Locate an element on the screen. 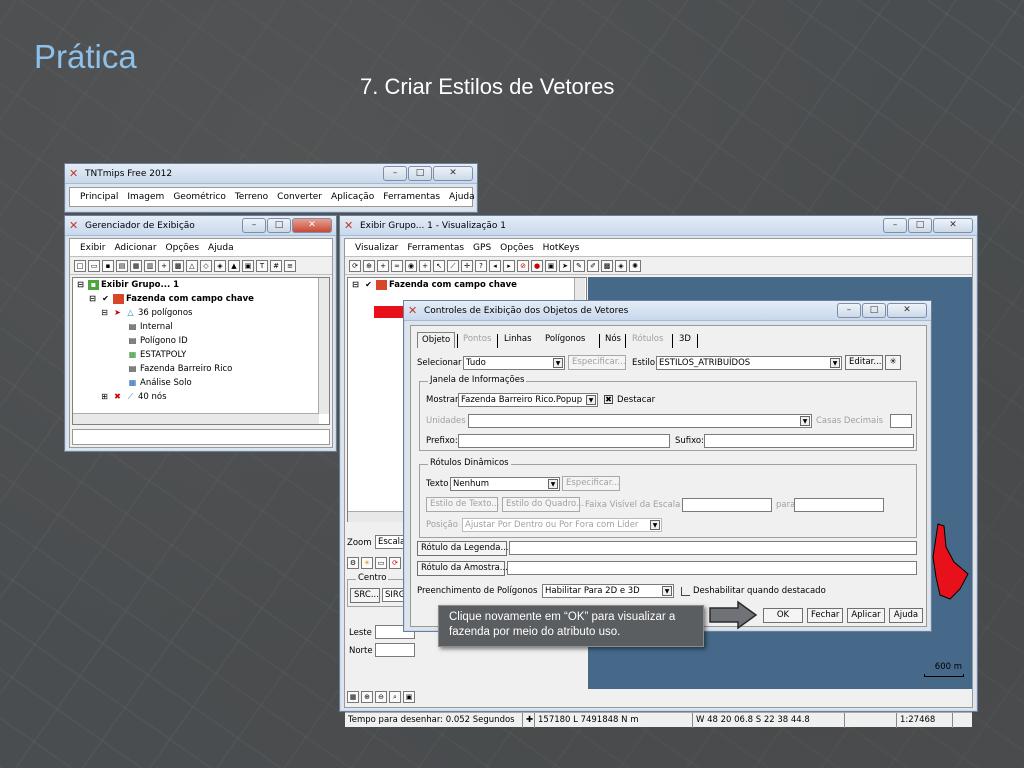 The image size is (1024, 768). binoculars-icon: ∞ is located at coordinates (397, 265).